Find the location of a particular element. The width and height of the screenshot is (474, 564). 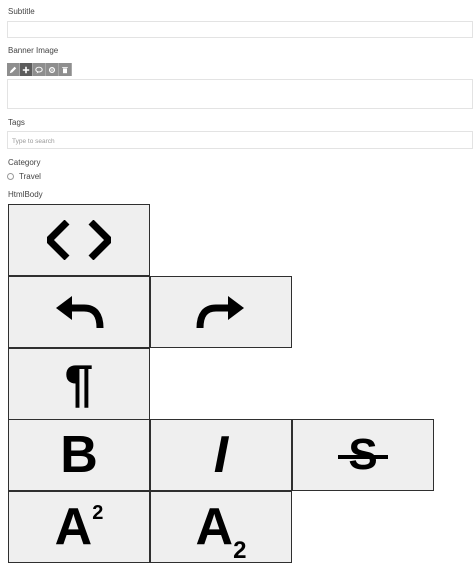

plus-icon is located at coordinates (26, 69).